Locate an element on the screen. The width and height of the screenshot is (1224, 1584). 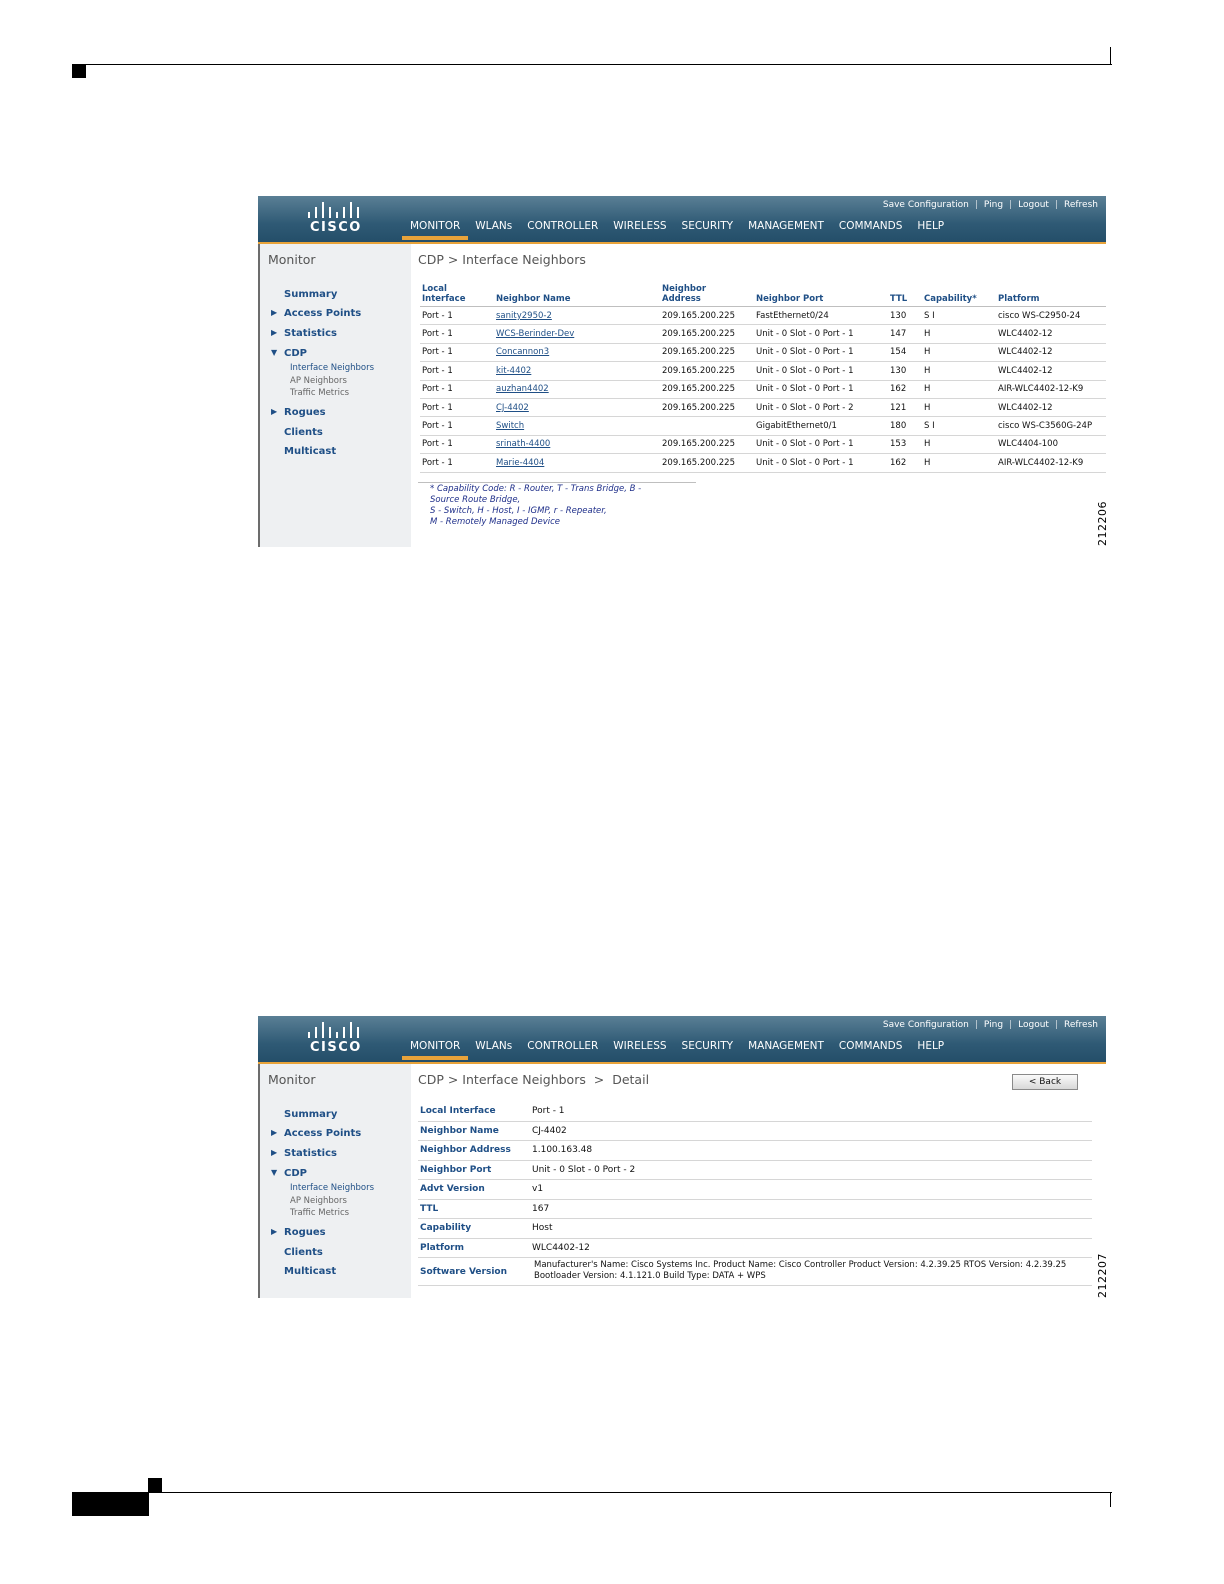
neighbor-name-link: Switch is located at coordinates (577, 426).